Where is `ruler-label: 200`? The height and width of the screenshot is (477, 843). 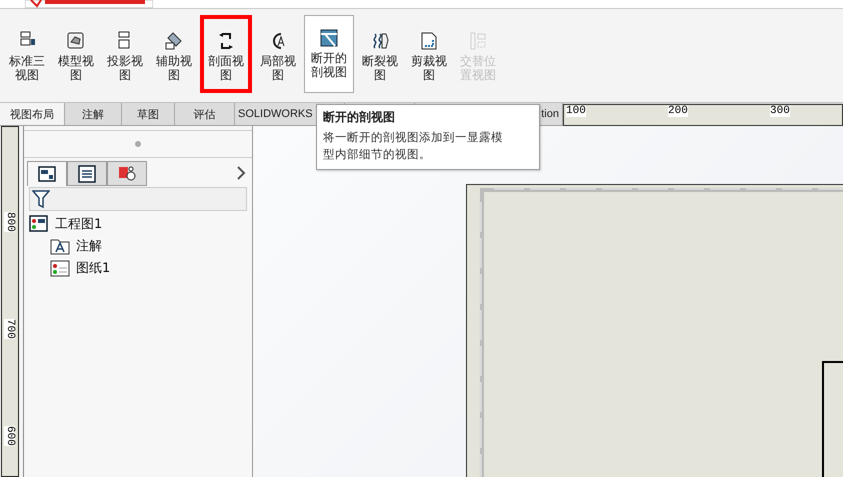 ruler-label: 200 is located at coordinates (678, 111).